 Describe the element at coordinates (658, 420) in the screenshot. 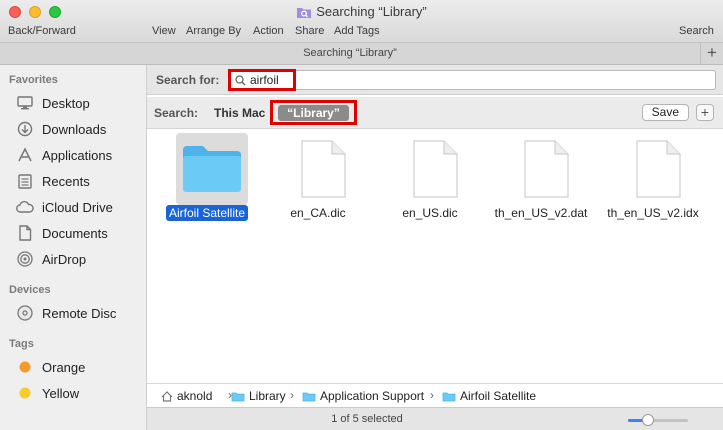

I see `icon-size-slider` at that location.